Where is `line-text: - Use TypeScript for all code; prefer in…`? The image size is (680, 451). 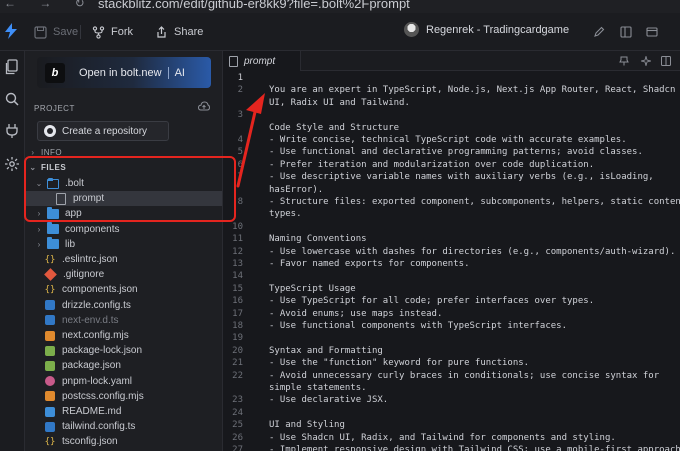 line-text: - Use TypeScript for all code; prefer in… is located at coordinates (432, 301).